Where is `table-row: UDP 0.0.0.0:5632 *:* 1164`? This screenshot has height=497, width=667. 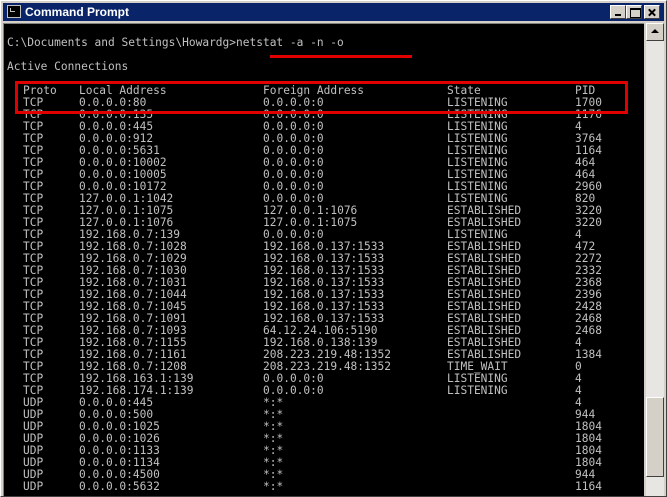 table-row: UDP 0.0.0.0:5632 *:* 1164 is located at coordinates (323, 487).